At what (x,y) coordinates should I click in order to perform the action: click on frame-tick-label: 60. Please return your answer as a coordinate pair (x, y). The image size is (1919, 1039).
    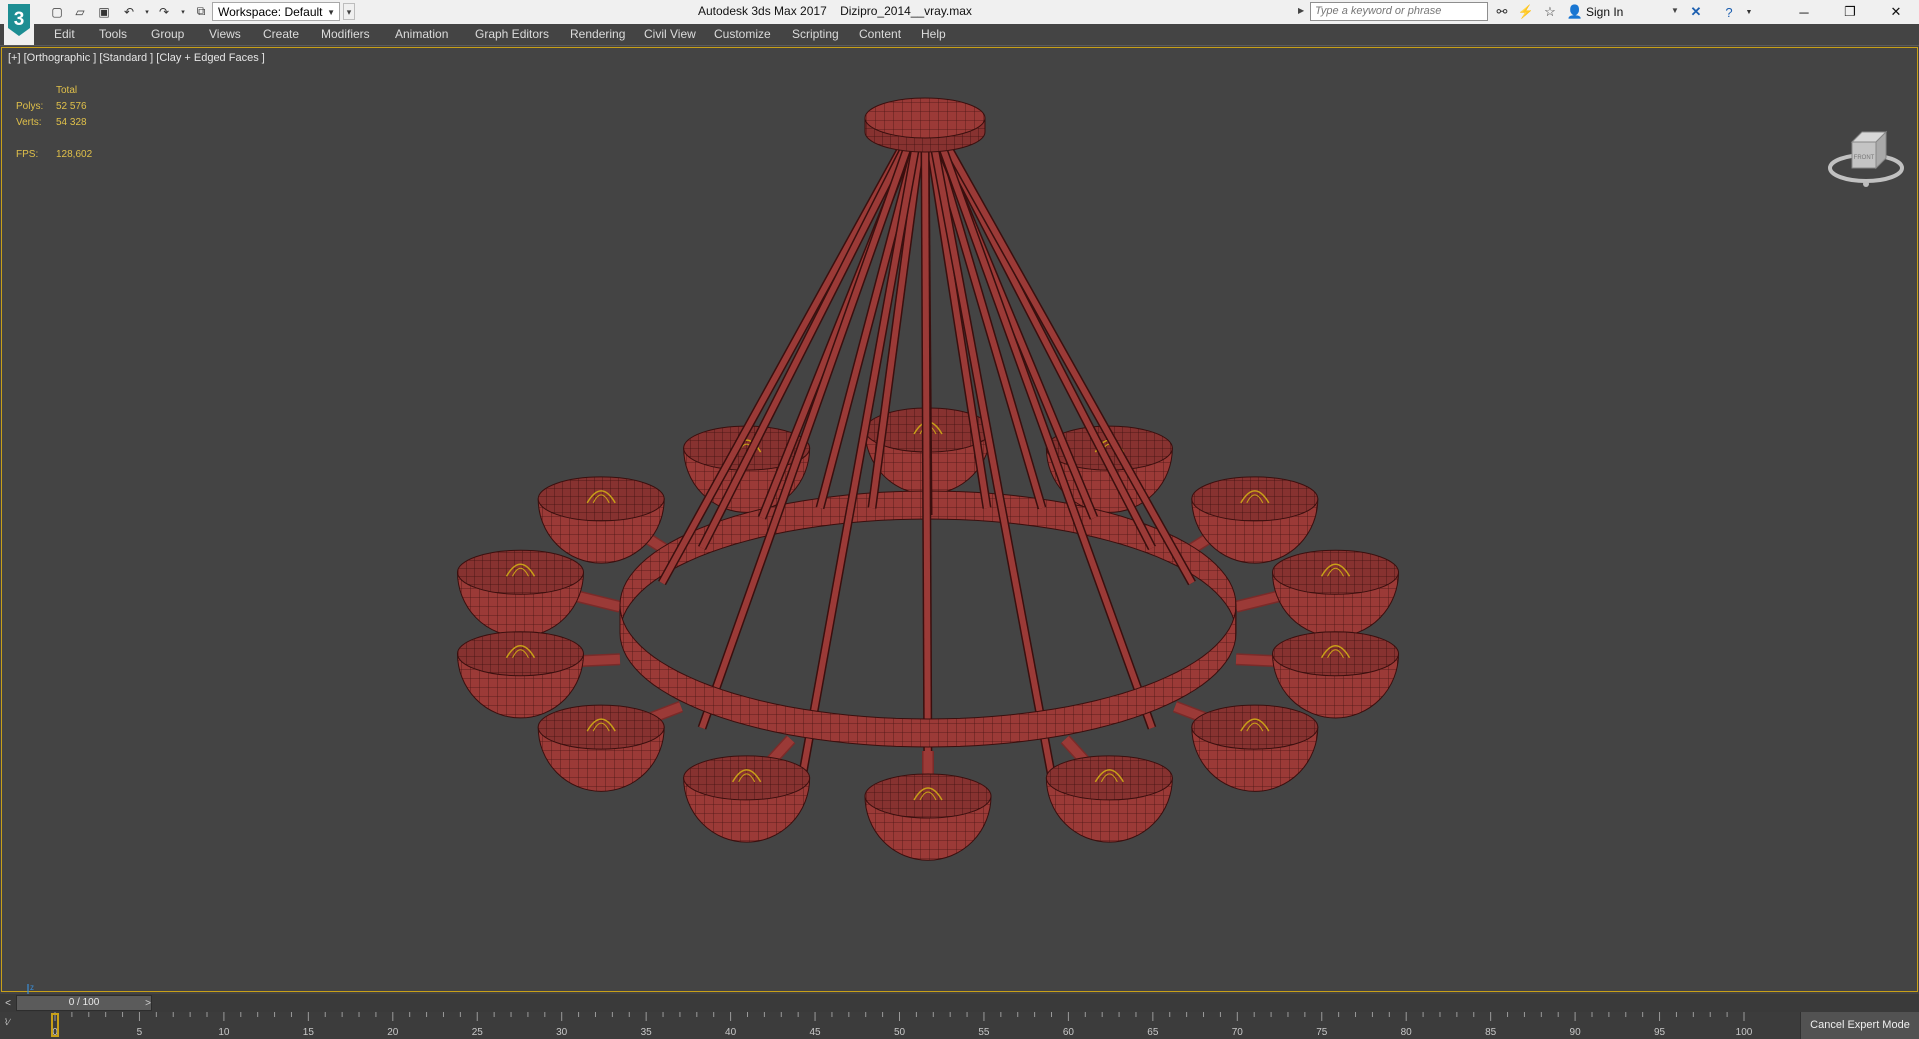
    Looking at the image, I should click on (1069, 1032).